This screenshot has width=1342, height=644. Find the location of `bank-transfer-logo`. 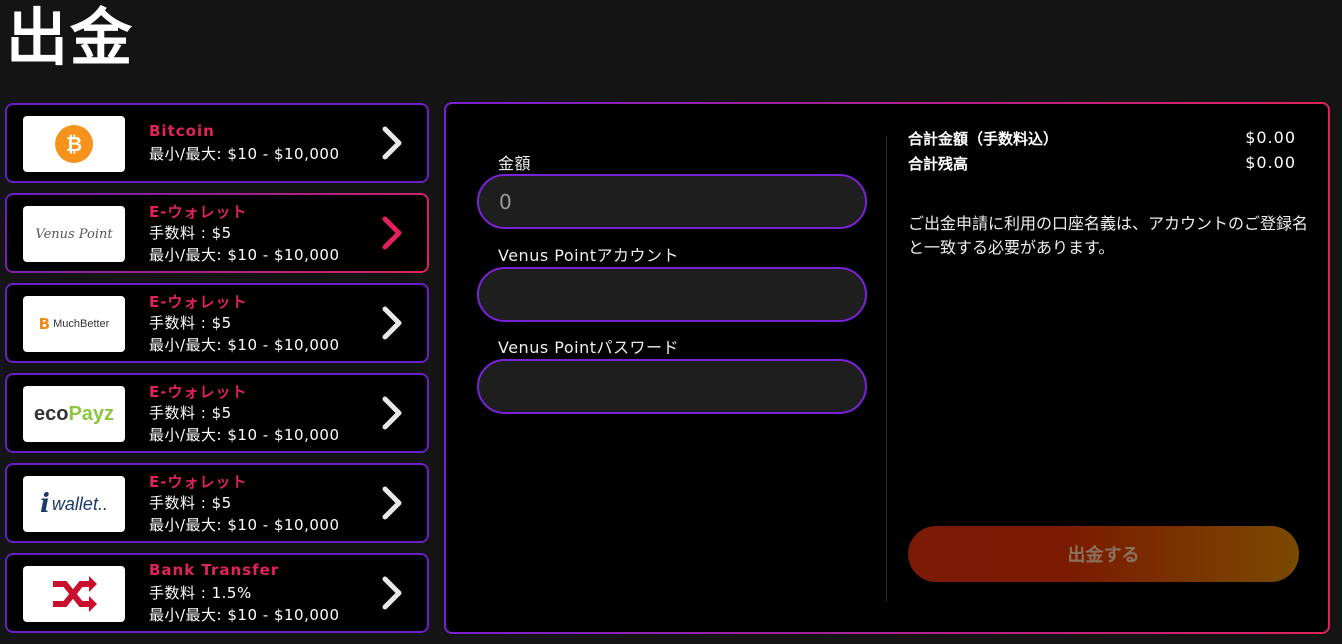

bank-transfer-logo is located at coordinates (74, 594).